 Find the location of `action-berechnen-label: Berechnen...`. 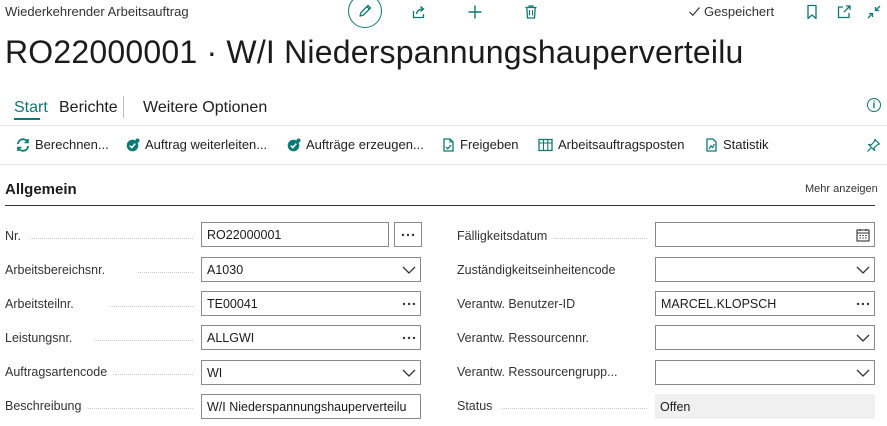

action-berechnen-label: Berechnen... is located at coordinates (72, 144).